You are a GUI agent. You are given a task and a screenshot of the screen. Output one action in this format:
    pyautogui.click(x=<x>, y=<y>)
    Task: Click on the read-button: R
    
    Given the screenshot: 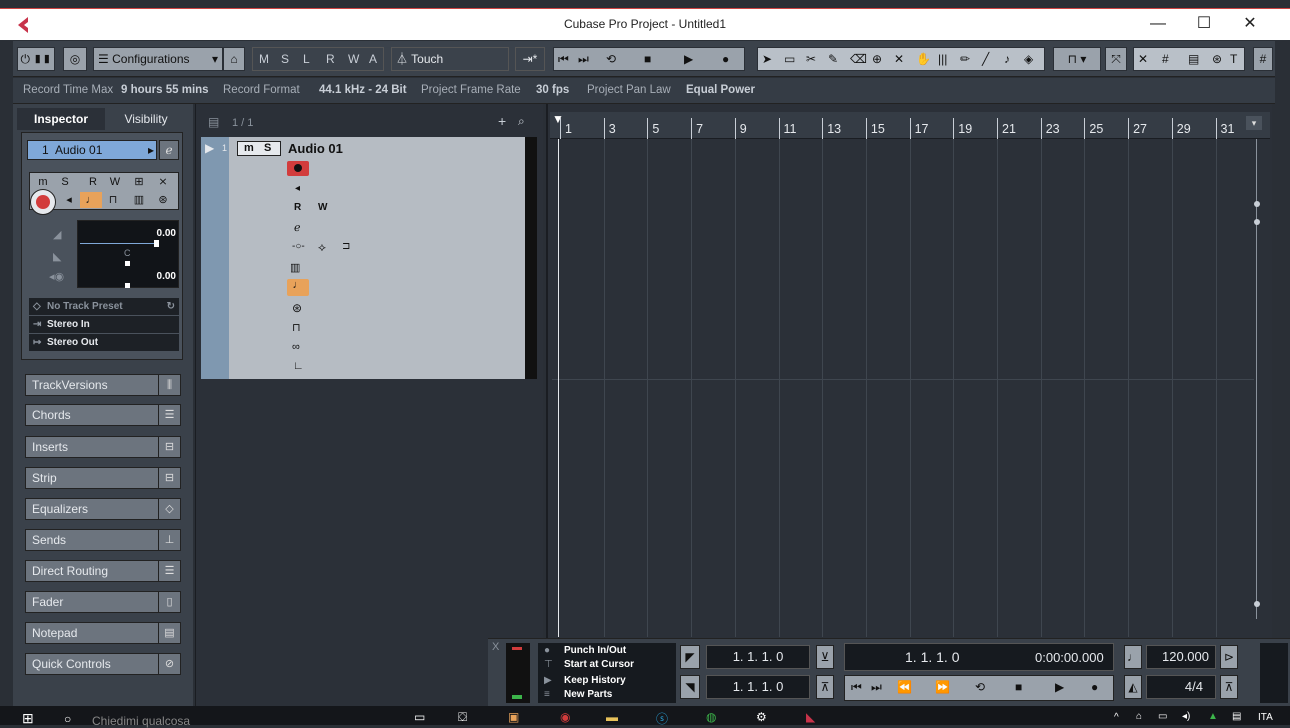 What is the action you would take?
    pyautogui.click(x=297, y=207)
    